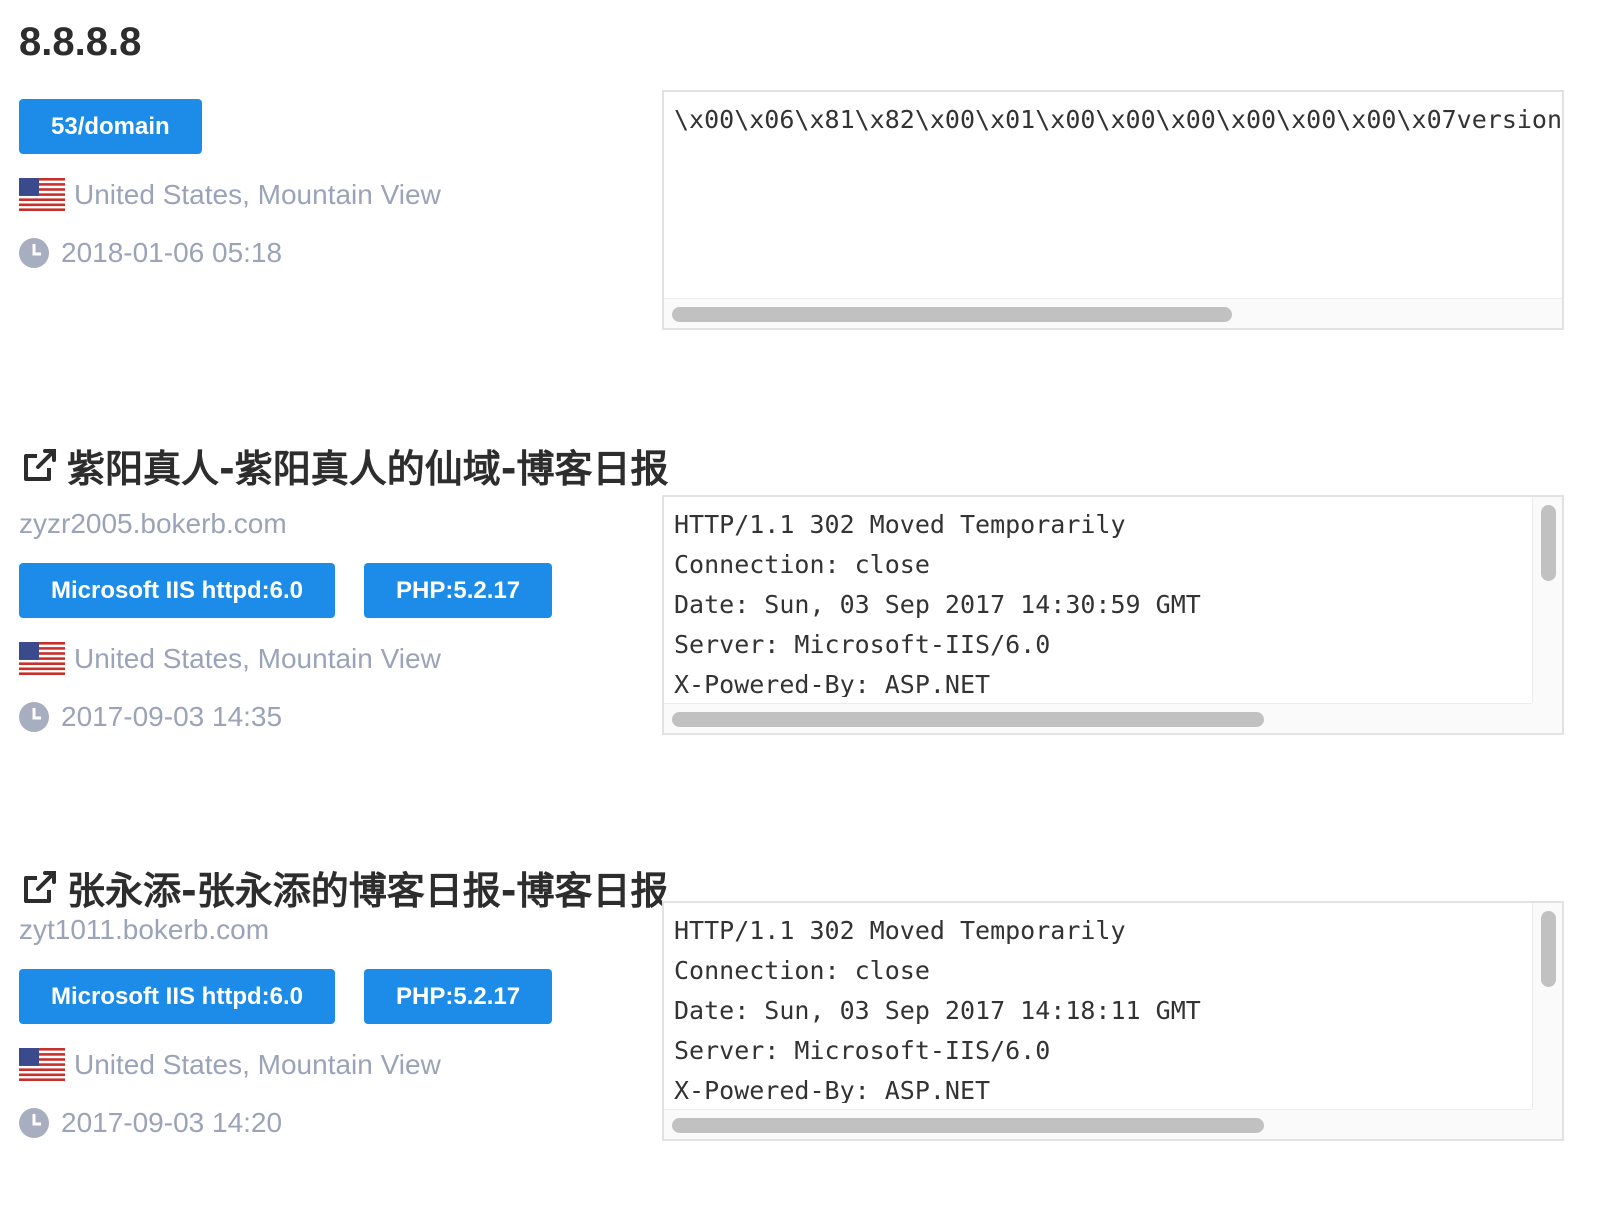 The height and width of the screenshot is (1222, 1622). What do you see at coordinates (144, 930) in the screenshot?
I see `host-link: zyt1011.bokerb.com` at bounding box center [144, 930].